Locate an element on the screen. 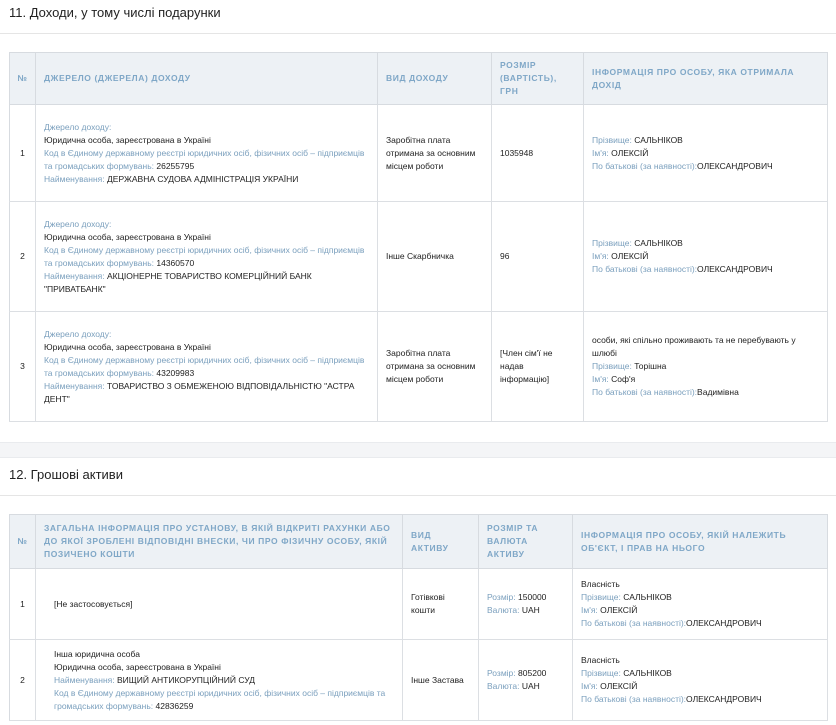  code-value: 14360570 is located at coordinates (175, 262).